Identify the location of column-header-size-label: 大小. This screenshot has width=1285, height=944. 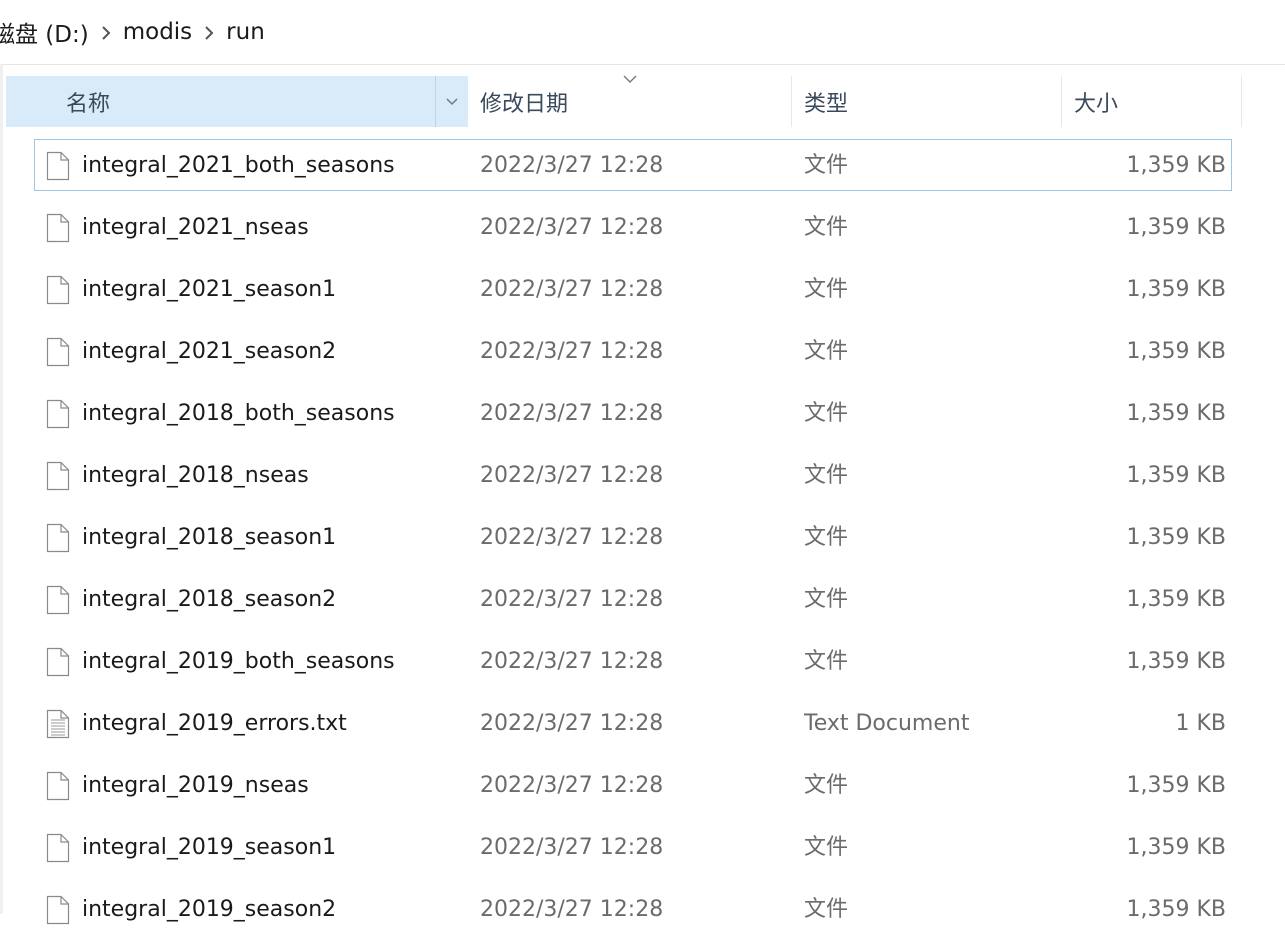
(1096, 104).